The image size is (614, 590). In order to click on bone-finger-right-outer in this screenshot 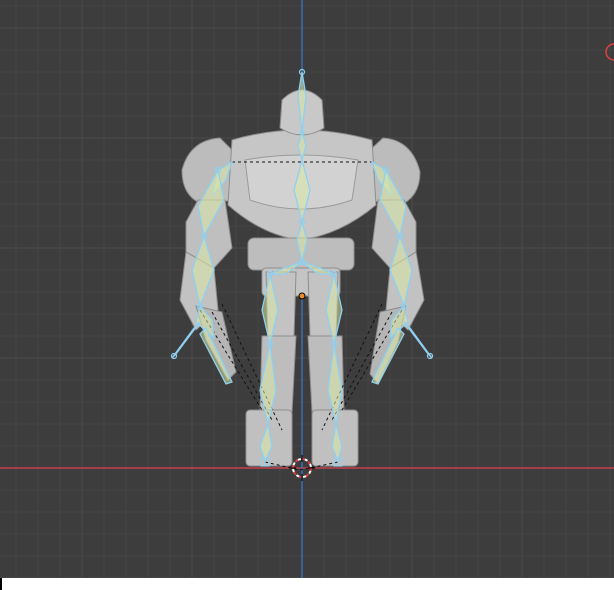, I will do `click(418, 340)`.